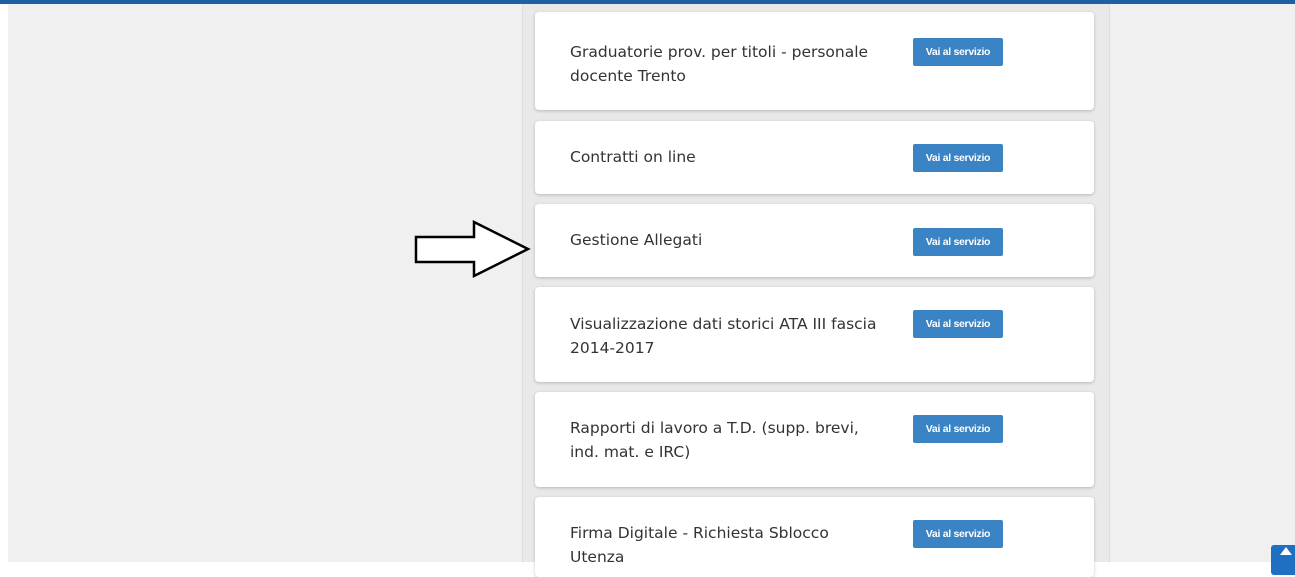 The width and height of the screenshot is (1295, 577). What do you see at coordinates (633, 157) in the screenshot?
I see `service-title: Contratti on line` at bounding box center [633, 157].